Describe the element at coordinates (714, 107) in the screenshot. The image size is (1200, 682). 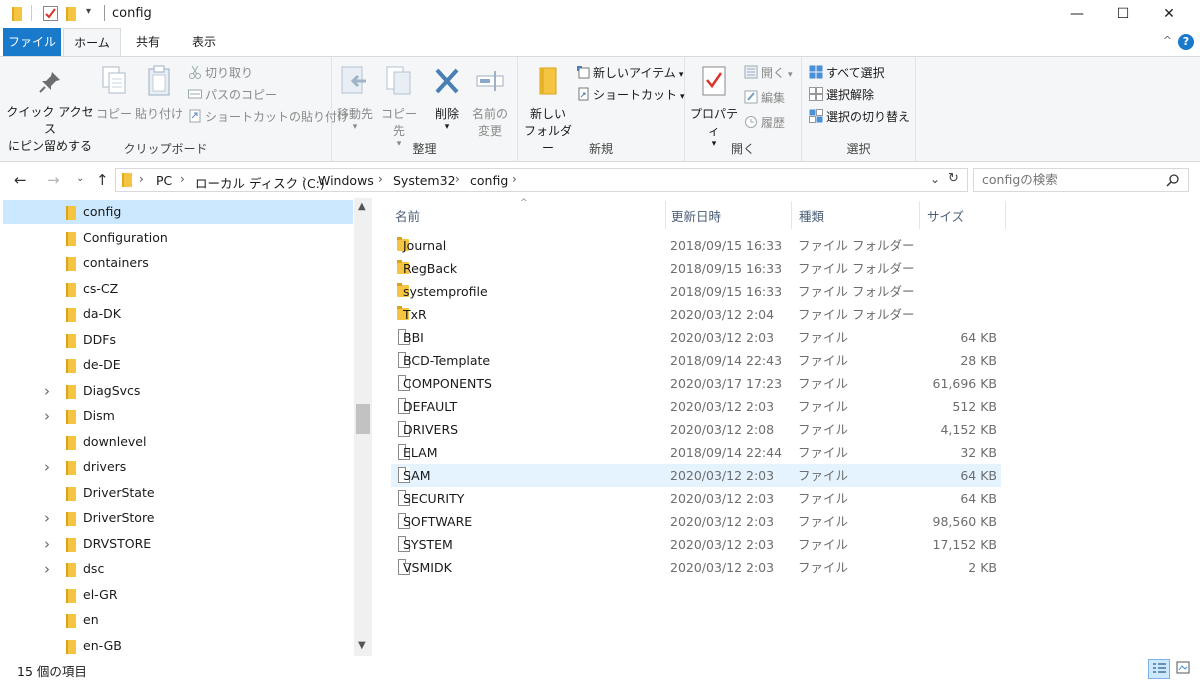
I see `properties-button: プロパティ ▾` at that location.